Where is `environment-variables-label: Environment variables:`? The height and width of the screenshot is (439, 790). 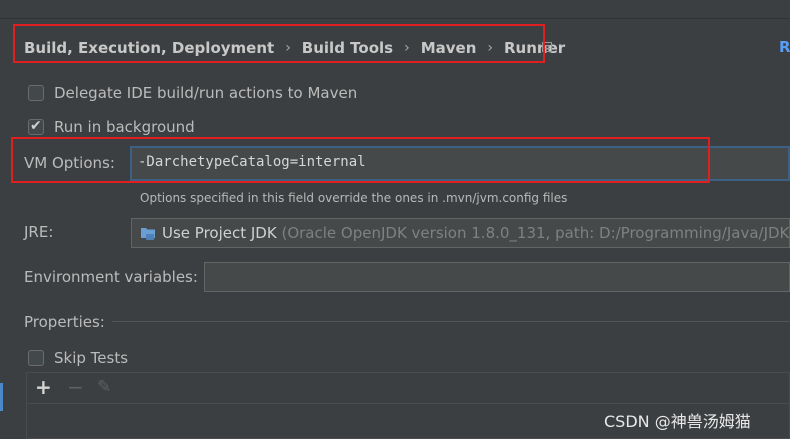
environment-variables-label: Environment variables: is located at coordinates (111, 277).